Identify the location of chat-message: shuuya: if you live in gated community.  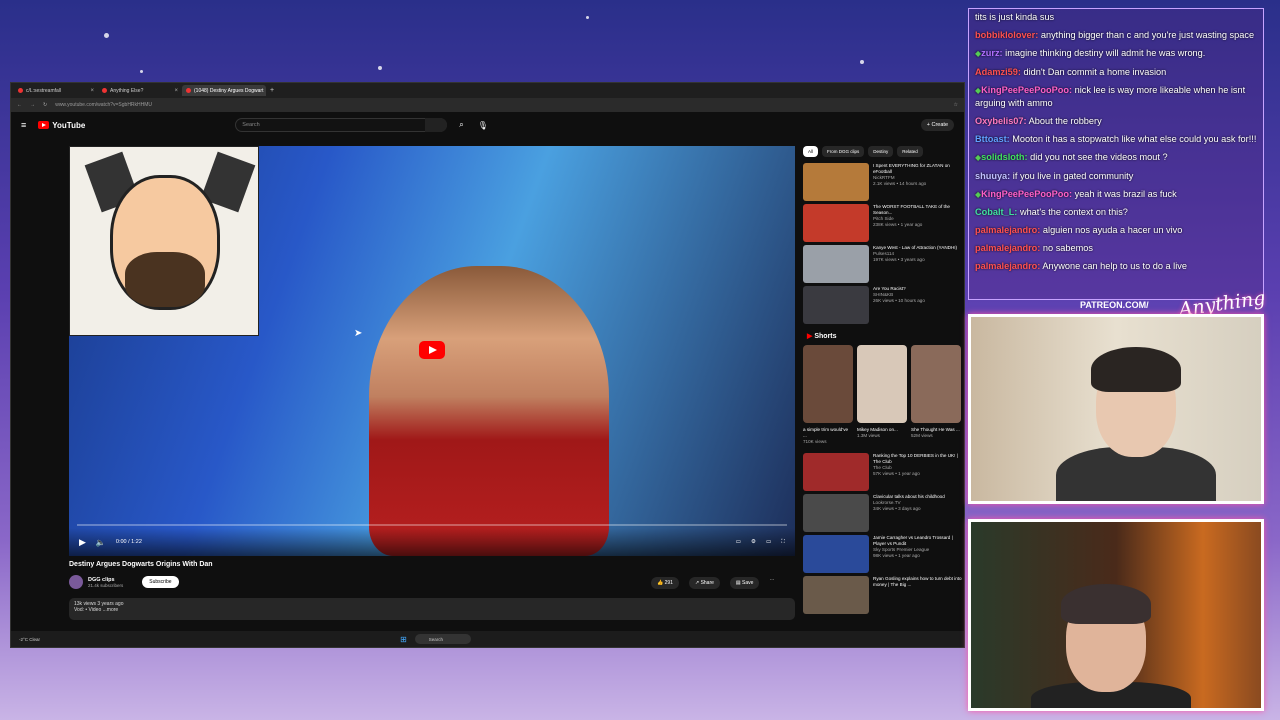
(1116, 176).